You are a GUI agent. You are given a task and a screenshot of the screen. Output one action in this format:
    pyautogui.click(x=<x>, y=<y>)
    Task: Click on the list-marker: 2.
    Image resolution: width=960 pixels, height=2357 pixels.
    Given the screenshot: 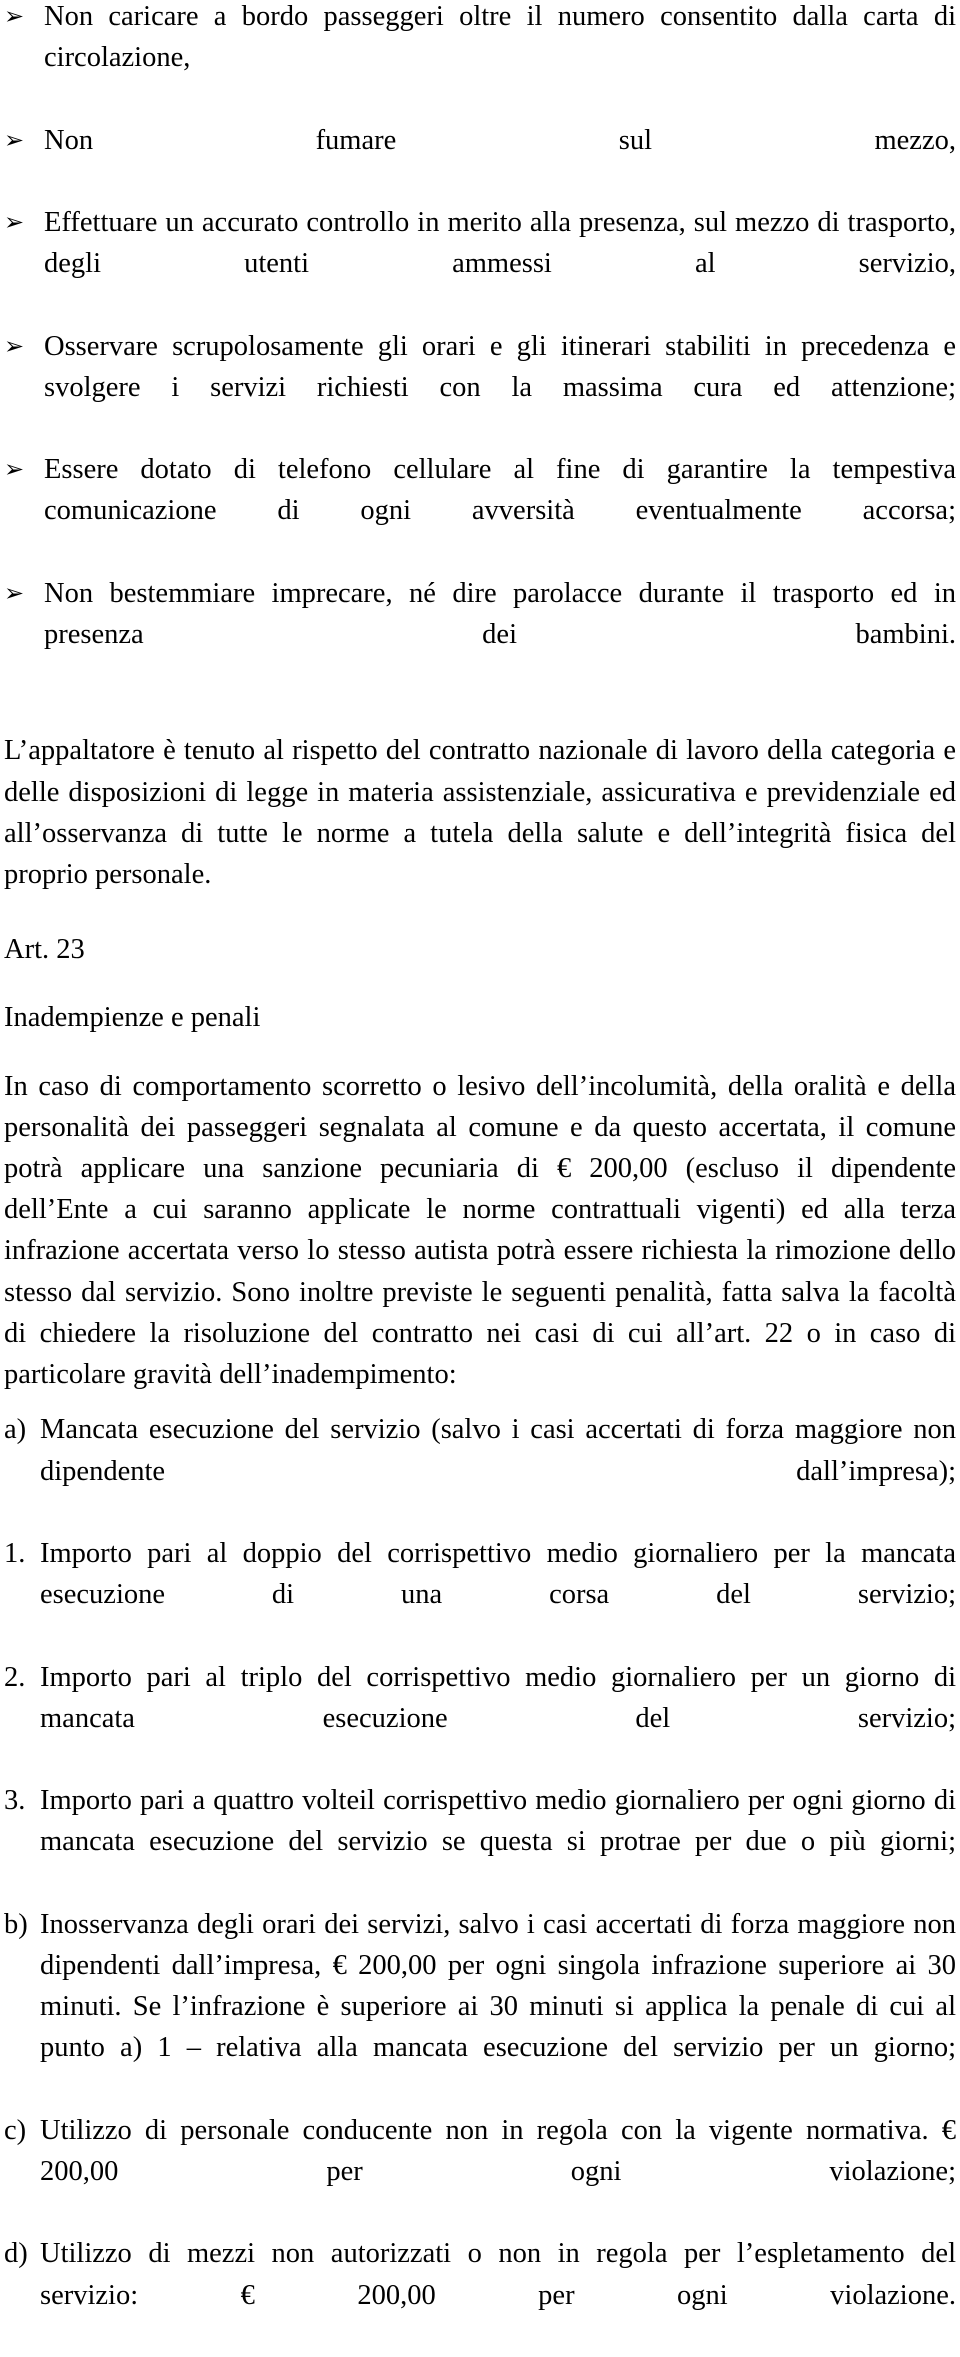 What is the action you would take?
    pyautogui.click(x=15, y=1677)
    